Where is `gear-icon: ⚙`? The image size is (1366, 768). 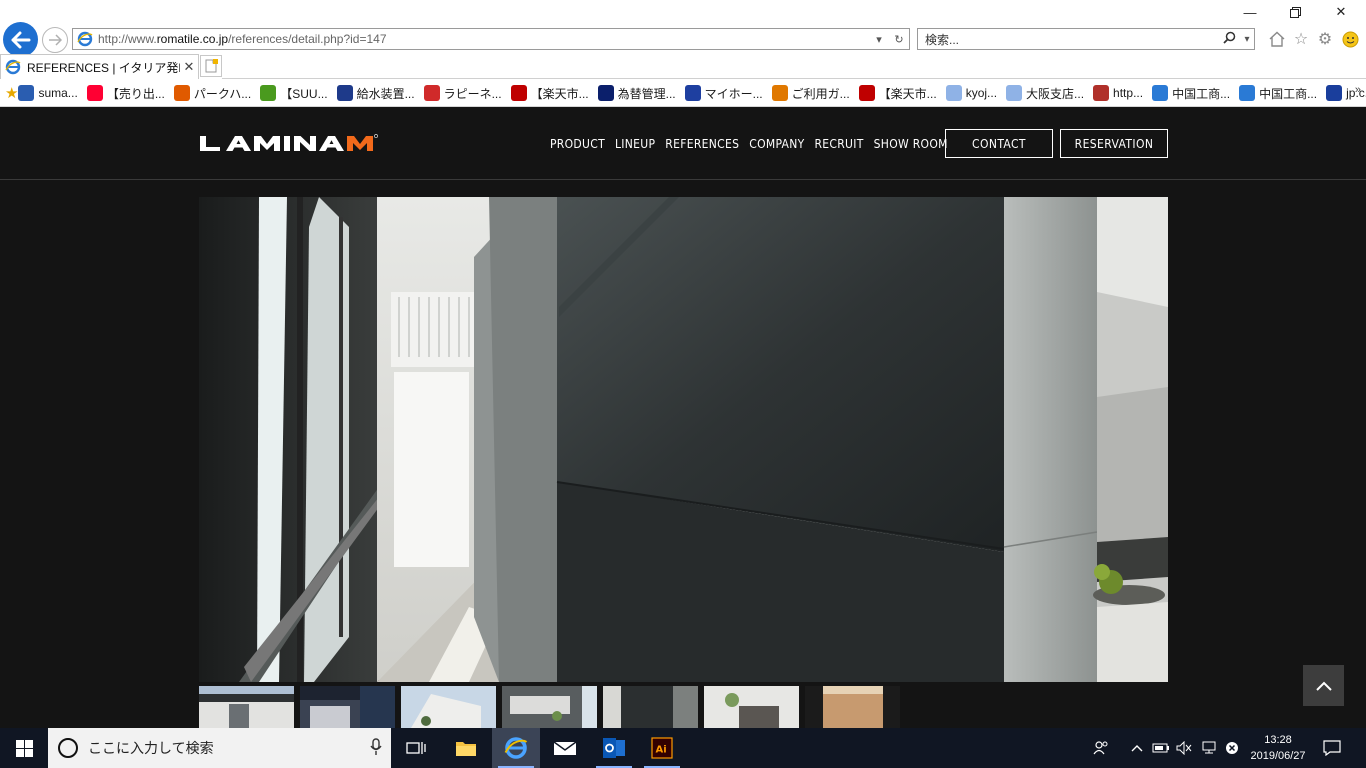
gear-icon: ⚙ is located at coordinates (1325, 39).